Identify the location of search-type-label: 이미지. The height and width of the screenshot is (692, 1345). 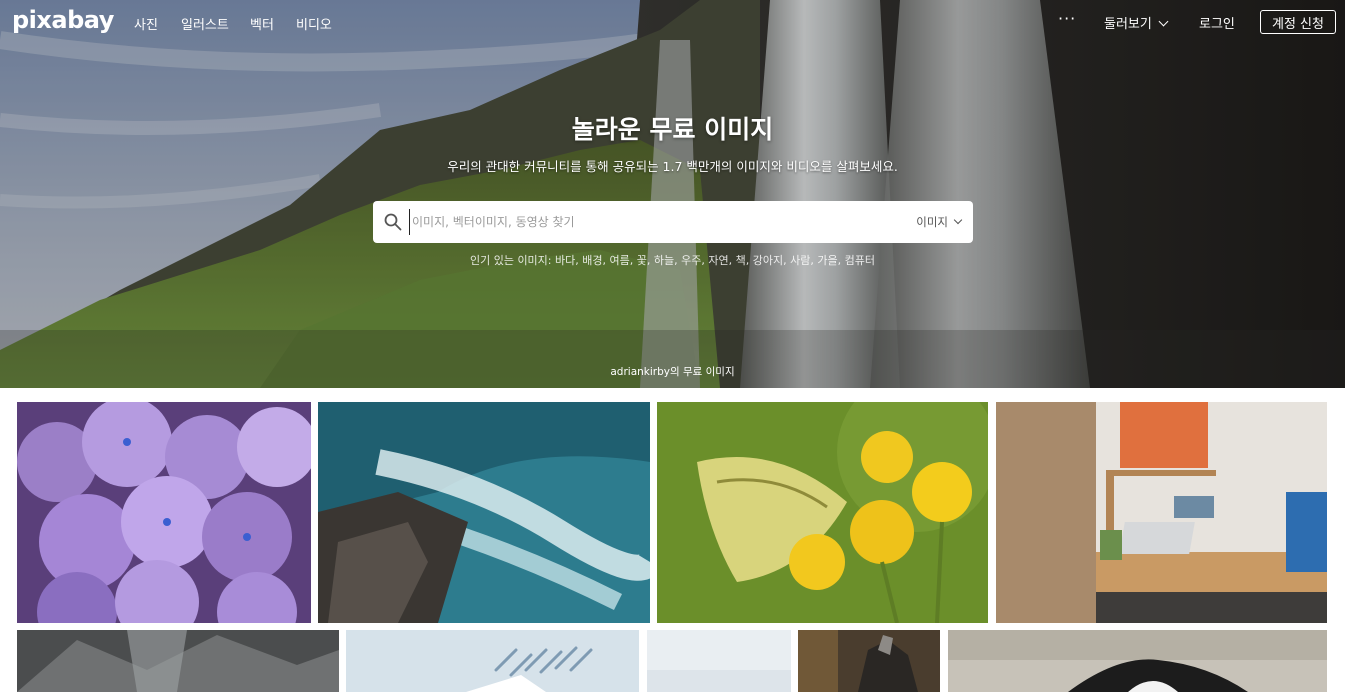
(932, 222).